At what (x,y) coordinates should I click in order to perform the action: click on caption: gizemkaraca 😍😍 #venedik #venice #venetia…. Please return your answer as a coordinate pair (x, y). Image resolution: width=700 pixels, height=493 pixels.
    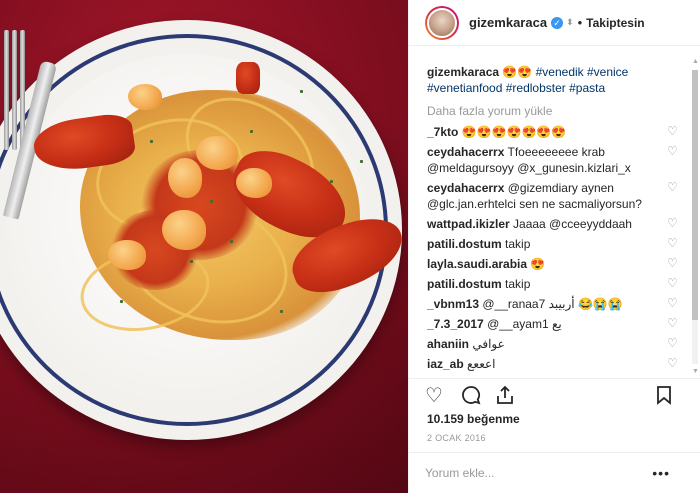
    Looking at the image, I should click on (532, 80).